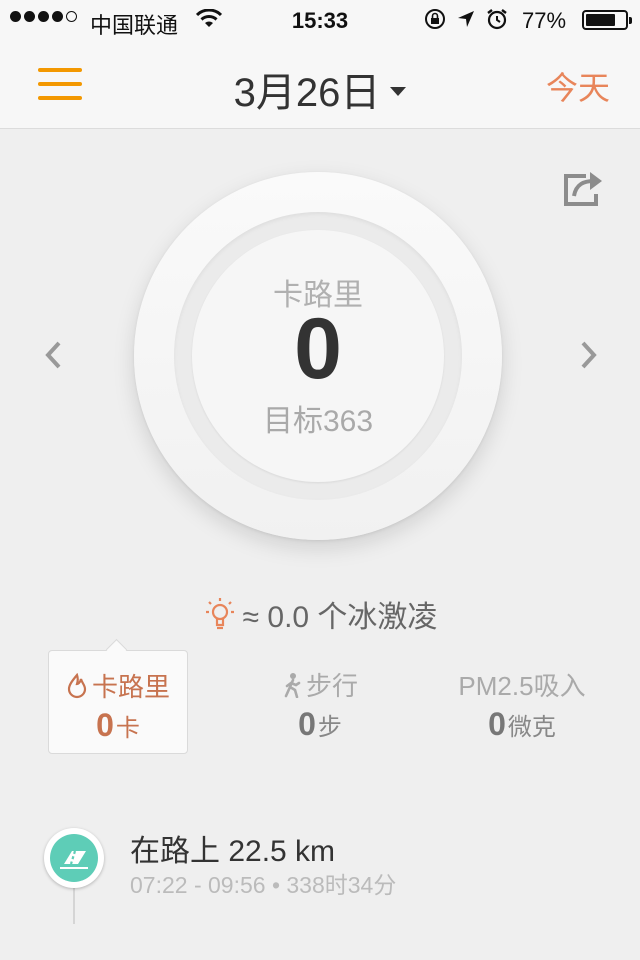 The width and height of the screenshot is (640, 960). What do you see at coordinates (307, 93) in the screenshot?
I see `date-label: 3月26日` at bounding box center [307, 93].